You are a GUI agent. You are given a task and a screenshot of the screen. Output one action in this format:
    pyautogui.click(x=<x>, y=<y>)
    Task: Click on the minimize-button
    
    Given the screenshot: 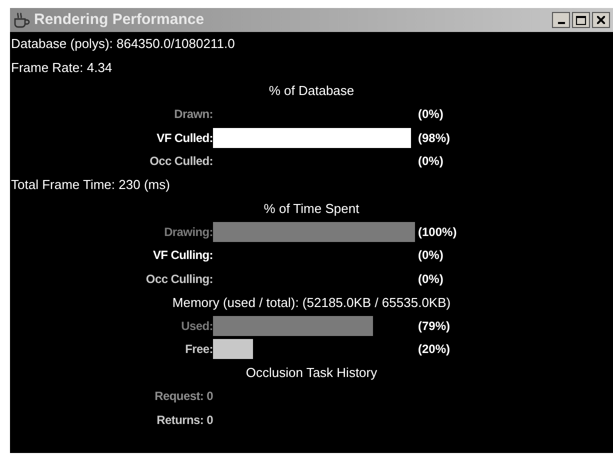 What is the action you would take?
    pyautogui.click(x=561, y=20)
    